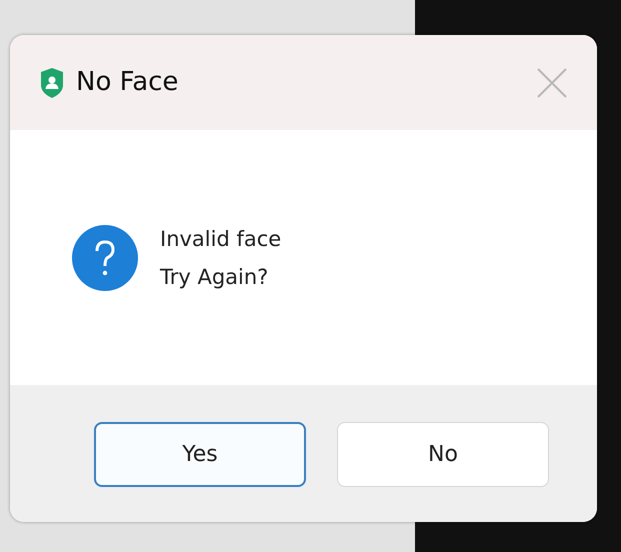 Image resolution: width=621 pixels, height=552 pixels. I want to click on message-text: Try Again?, so click(215, 277).